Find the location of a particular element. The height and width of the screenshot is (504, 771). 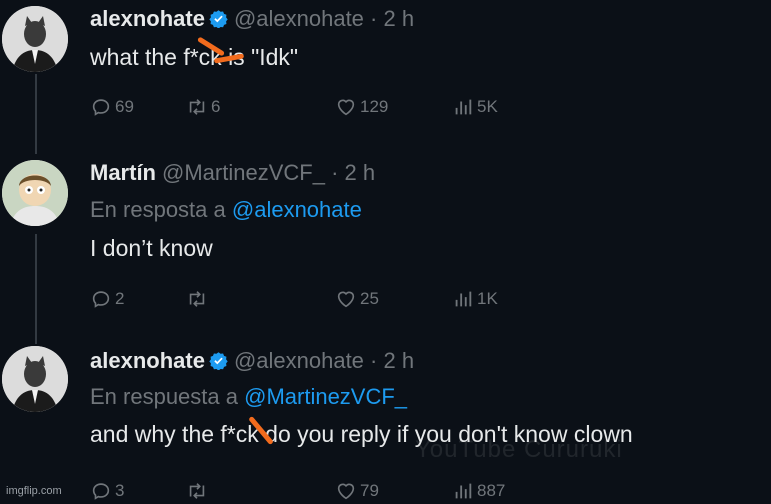

like-count: 25 is located at coordinates (369, 298).